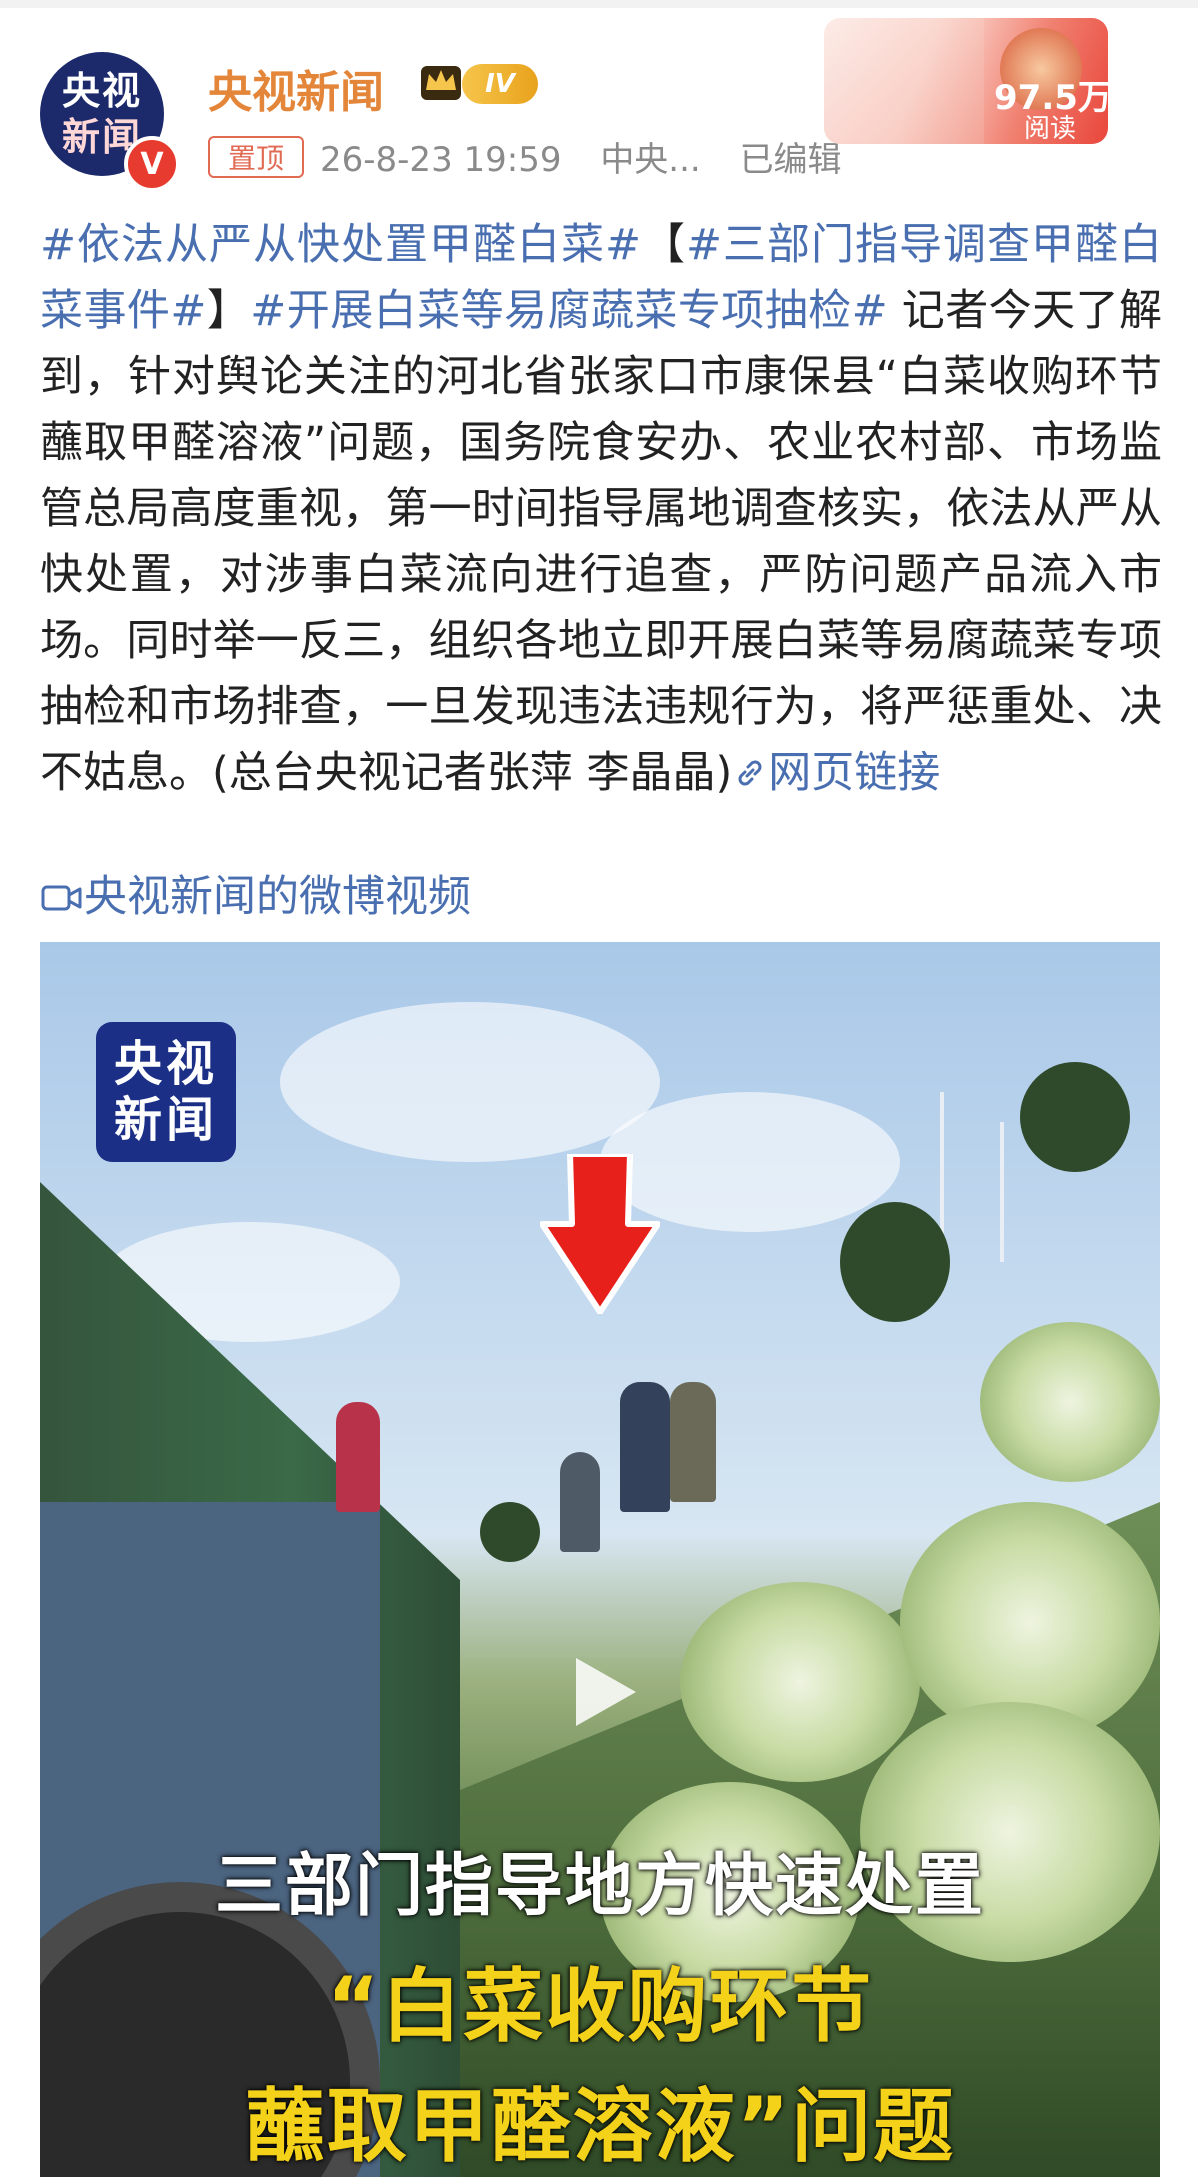  Describe the element at coordinates (600, 2126) in the screenshot. I see `video-caption-line3: 蘸取甲醛溶液”问题` at that location.